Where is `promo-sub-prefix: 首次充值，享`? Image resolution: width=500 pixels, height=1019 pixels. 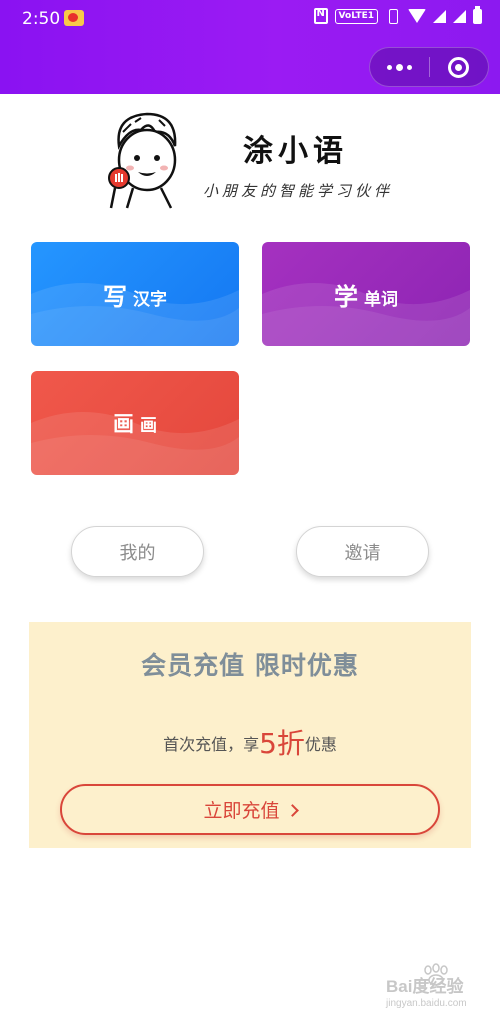 promo-sub-prefix: 首次充值，享 is located at coordinates (211, 744).